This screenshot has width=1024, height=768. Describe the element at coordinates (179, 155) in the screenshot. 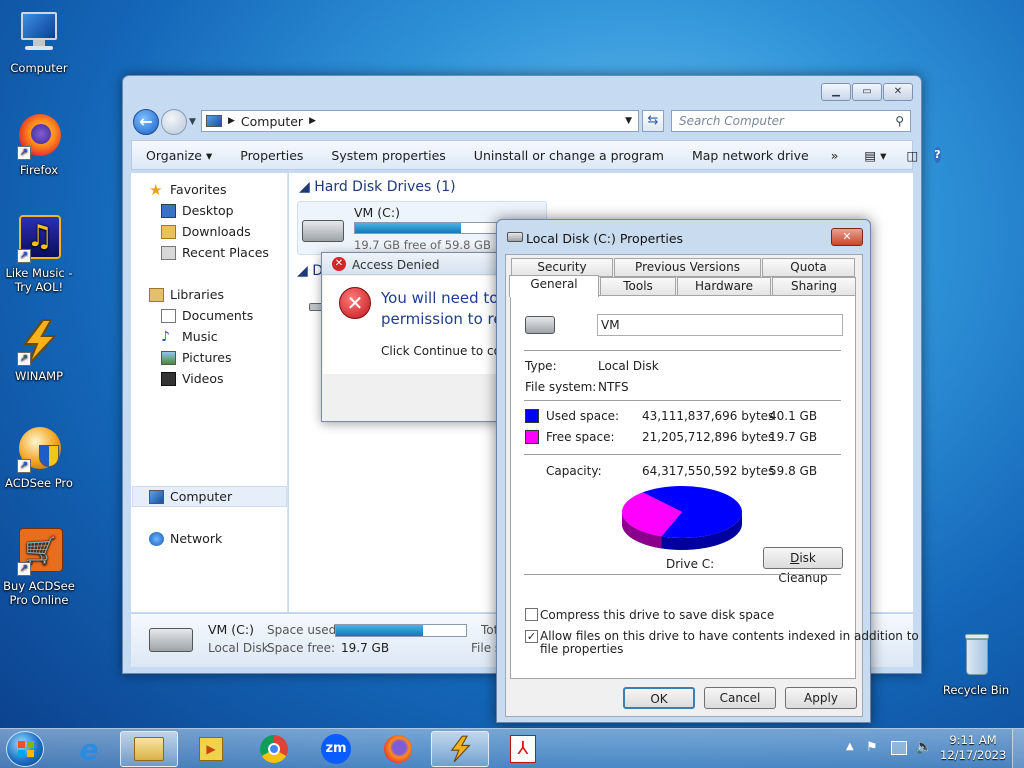

I see `organize-button: Organize ▾` at that location.